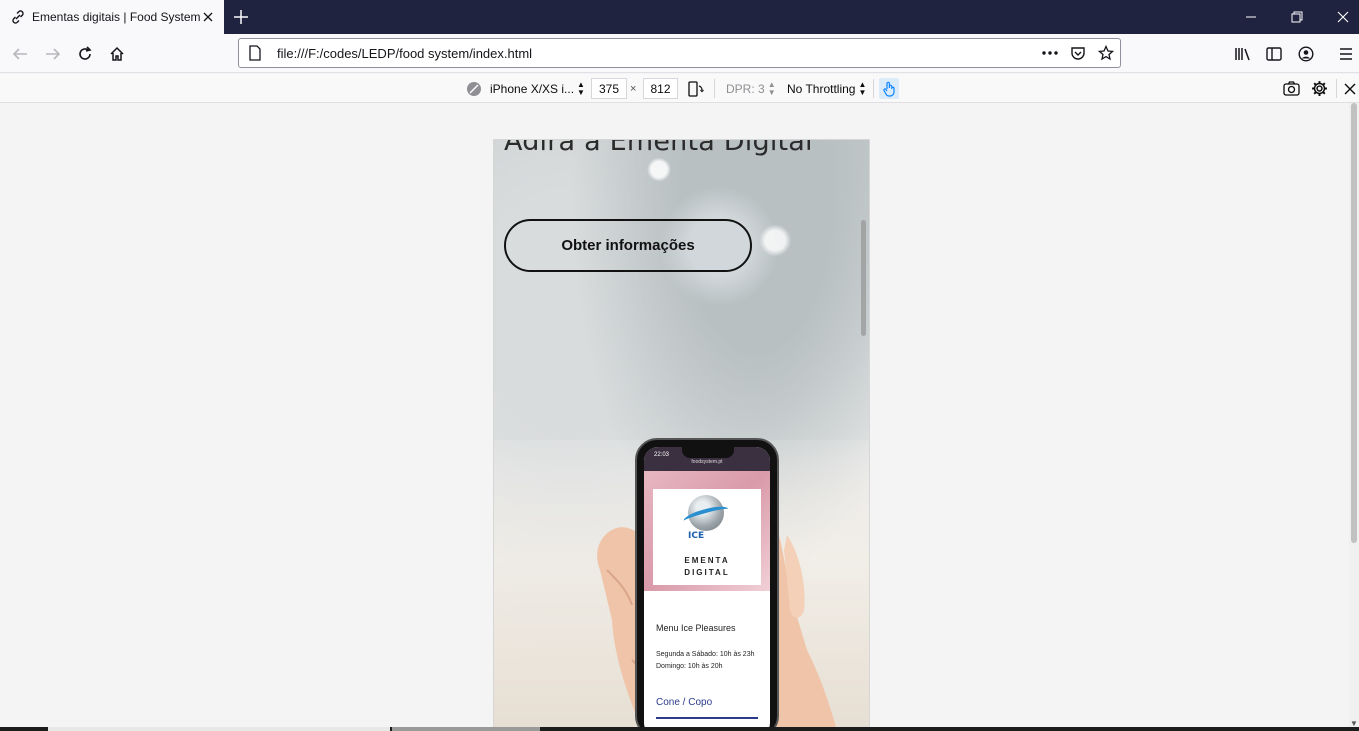 Image resolution: width=1359 pixels, height=731 pixels. I want to click on dpr-label: DPR: 3, so click(745, 88).